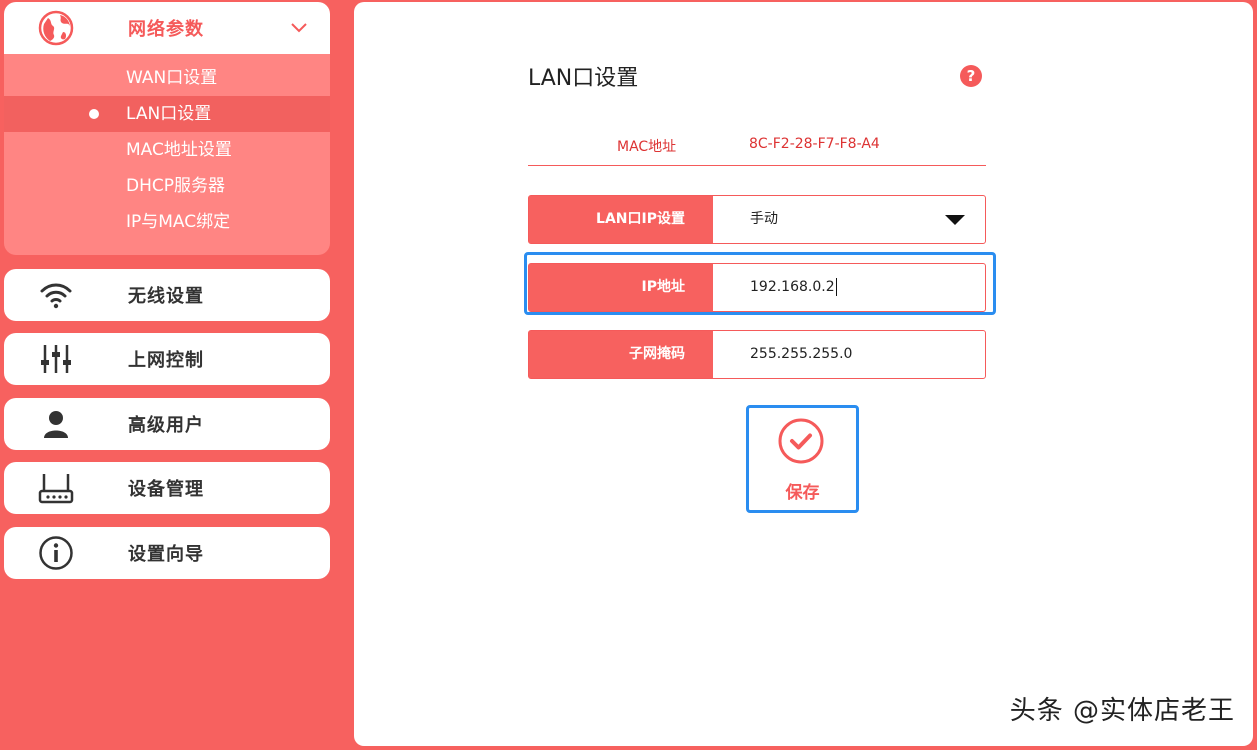 The width and height of the screenshot is (1257, 750). I want to click on menu-setup-wizard-label: 设置向导, so click(166, 554).